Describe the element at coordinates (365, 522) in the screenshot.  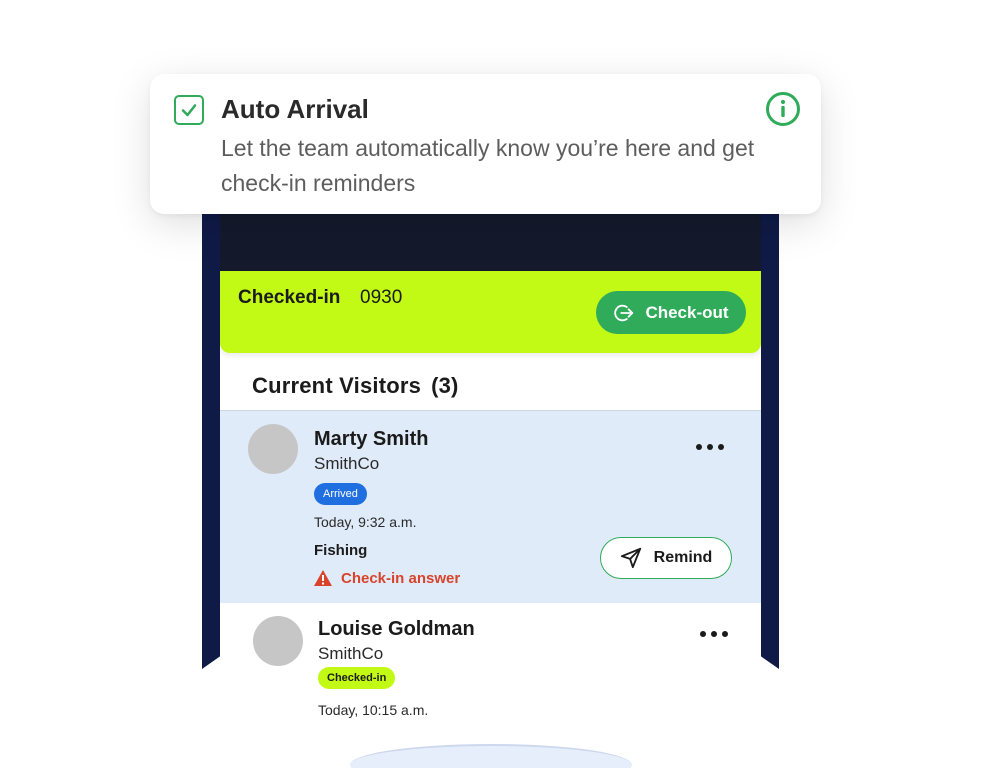
I see `visitor-time: Today, 9:32 a.m.` at that location.